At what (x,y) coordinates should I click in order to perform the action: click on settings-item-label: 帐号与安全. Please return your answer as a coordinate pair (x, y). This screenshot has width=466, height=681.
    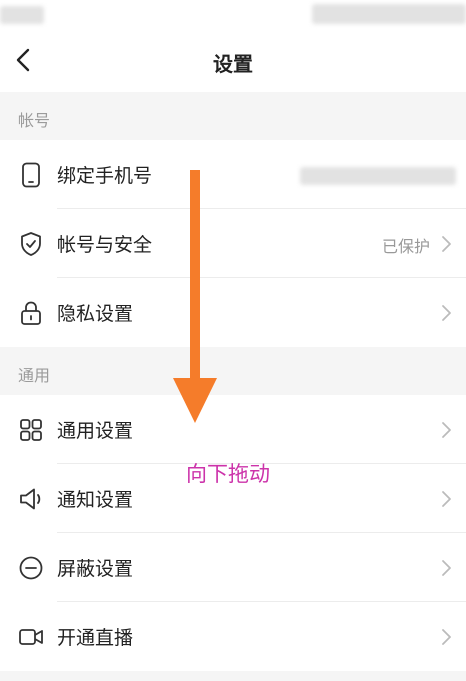
    Looking at the image, I should click on (105, 245).